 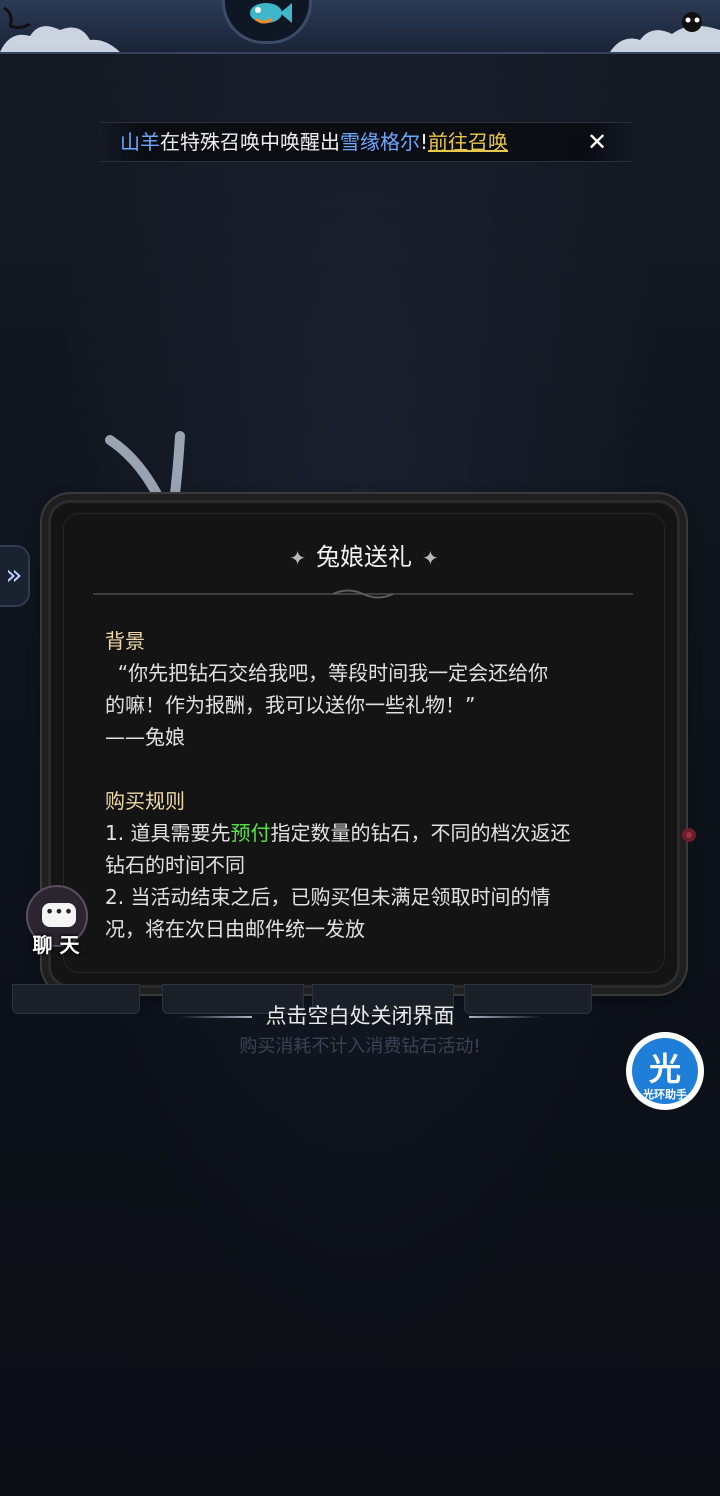 I want to click on halo-assistant-button: 光 光环助手, so click(x=666, y=1072).